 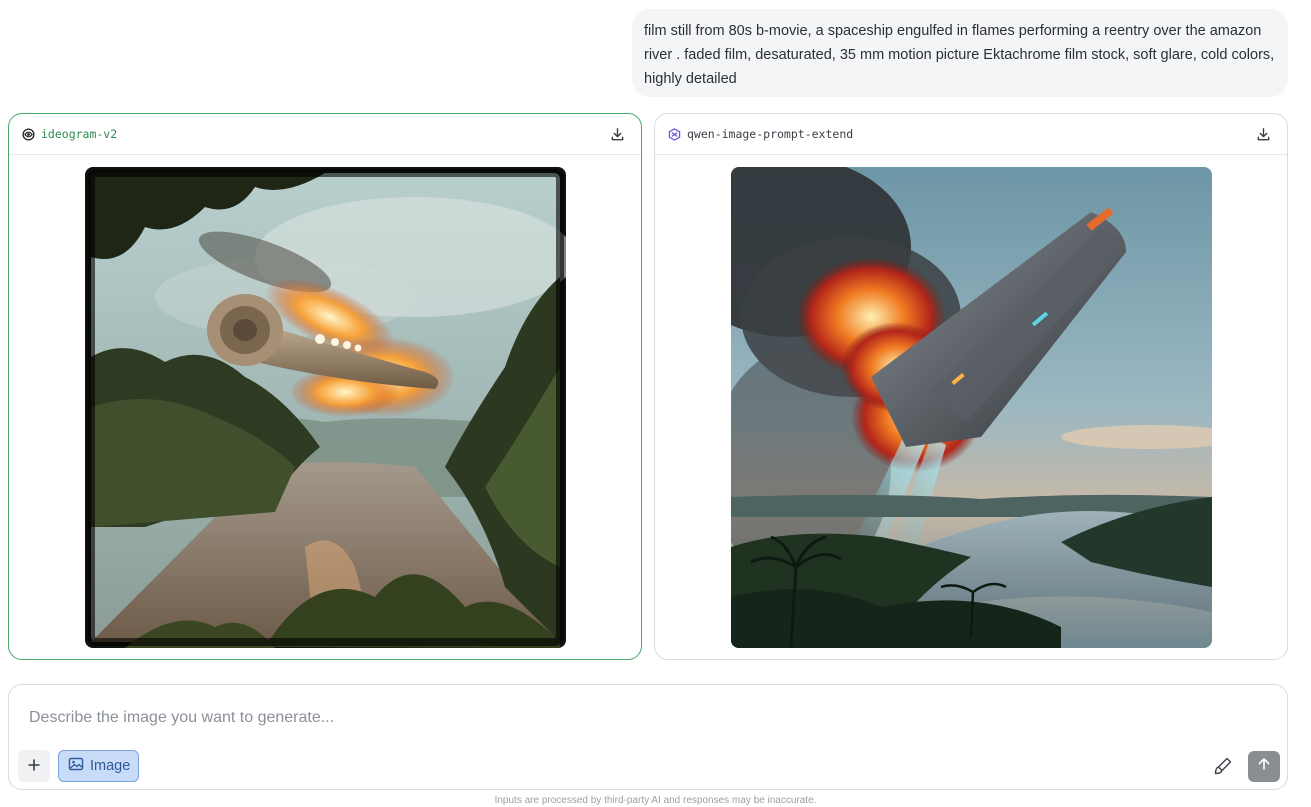 What do you see at coordinates (110, 766) in the screenshot?
I see `image-mode-label: Image` at bounding box center [110, 766].